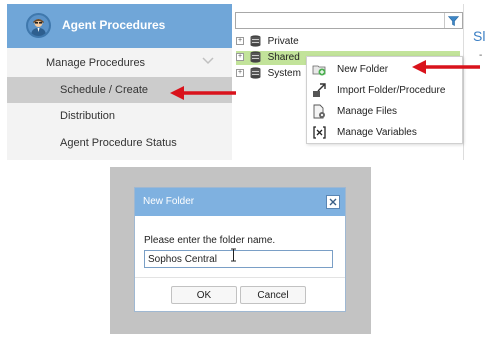 The height and width of the screenshot is (340, 493). What do you see at coordinates (367, 111) in the screenshot?
I see `menu-item-label: Manage Files` at bounding box center [367, 111].